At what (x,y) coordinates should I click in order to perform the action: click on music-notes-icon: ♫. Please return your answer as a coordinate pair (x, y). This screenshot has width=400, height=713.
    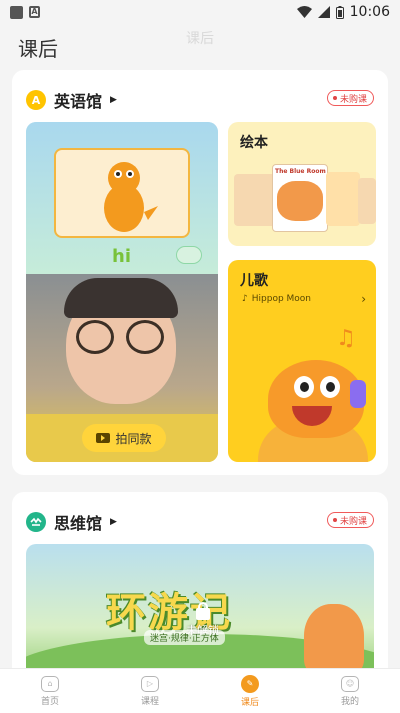
    Looking at the image, I should click on (346, 338).